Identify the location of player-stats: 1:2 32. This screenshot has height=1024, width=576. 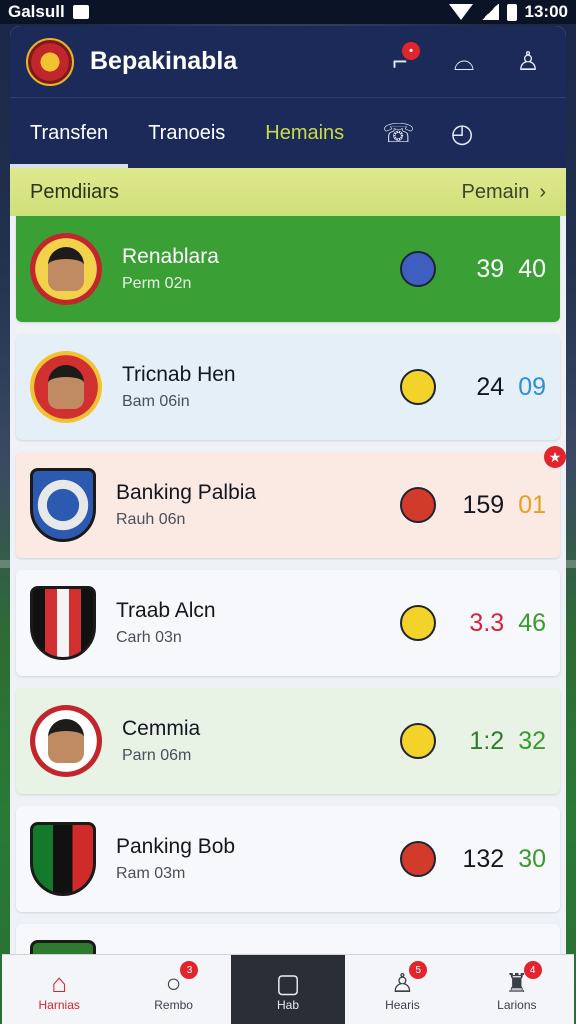
(506, 741).